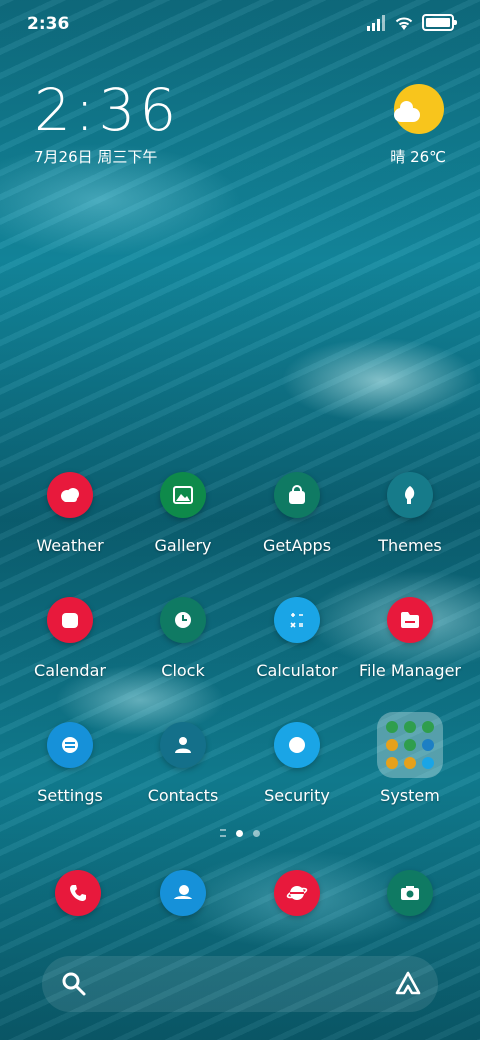  What do you see at coordinates (223, 833) in the screenshot?
I see `minus-one-page-icon` at bounding box center [223, 833].